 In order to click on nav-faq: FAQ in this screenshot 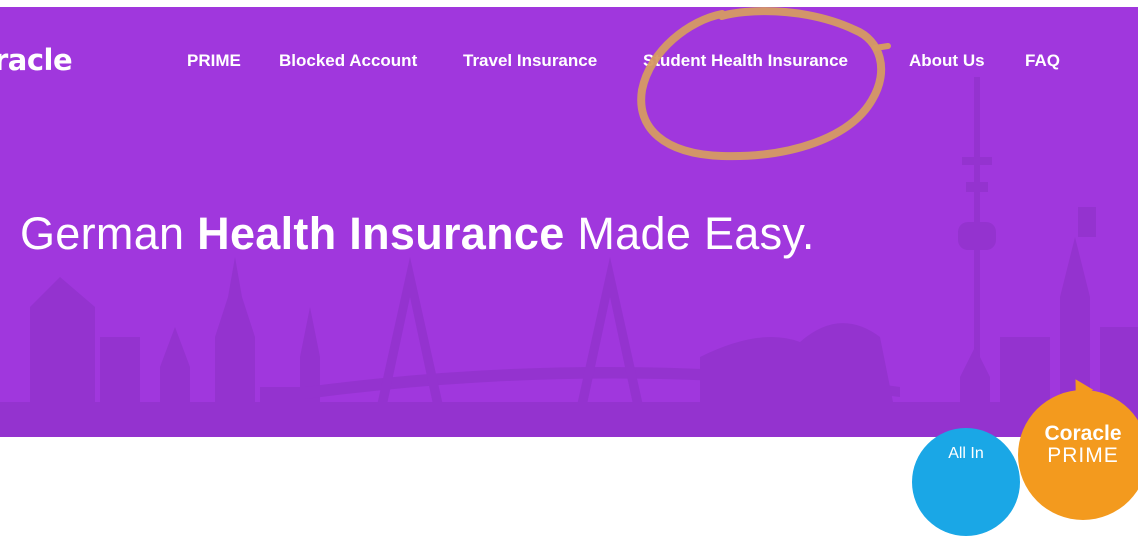, I will do `click(1042, 61)`.